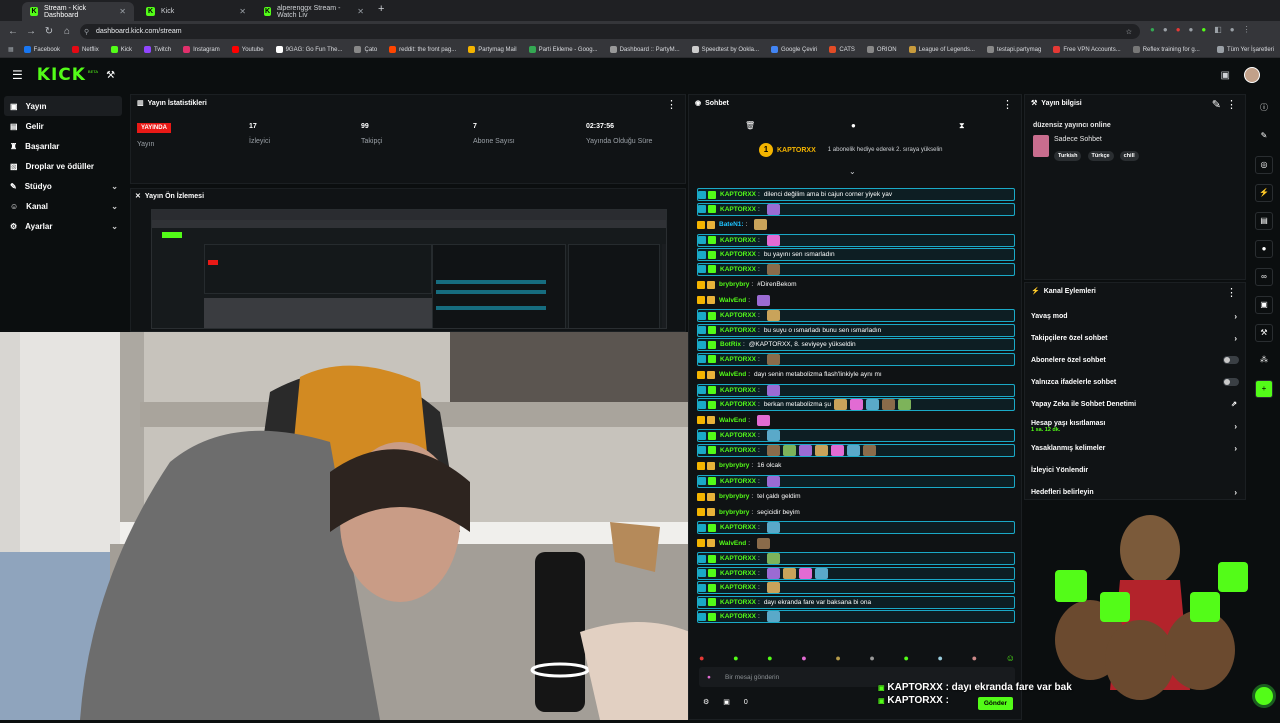 The image size is (1280, 723). I want to click on channel-action-item: Yavaş mod ›, so click(1136, 316).